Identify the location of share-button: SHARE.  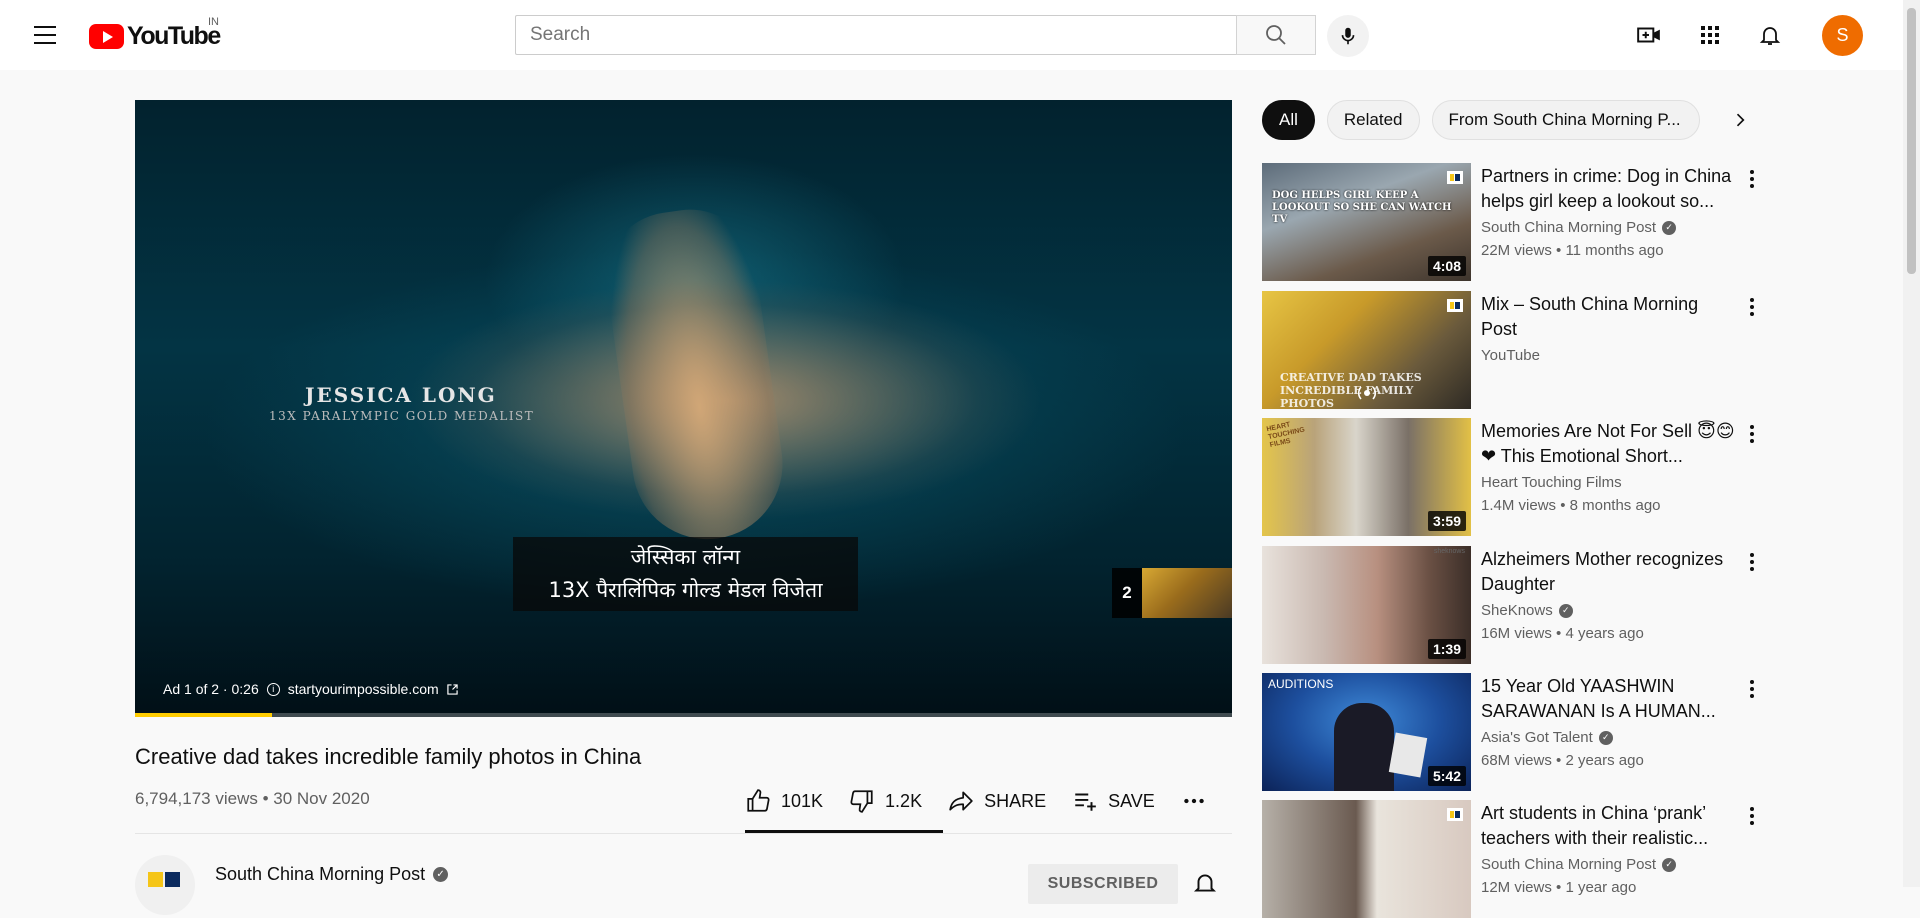
(997, 801).